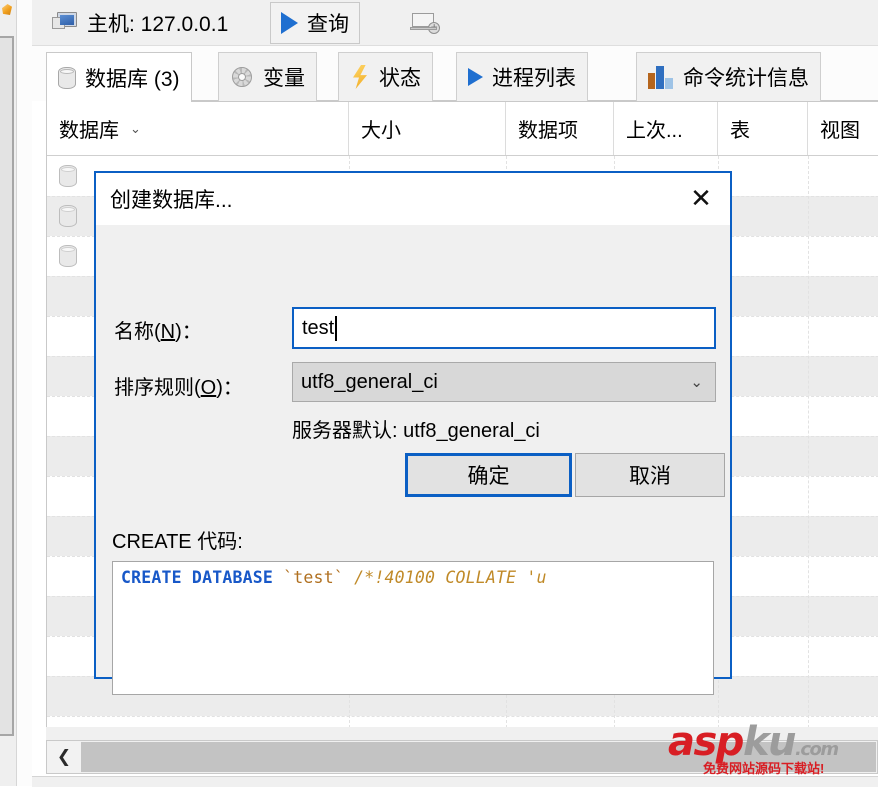 The height and width of the screenshot is (787, 878). Describe the element at coordinates (64, 757) in the screenshot. I see `chevron-left-icon: ❮` at that location.